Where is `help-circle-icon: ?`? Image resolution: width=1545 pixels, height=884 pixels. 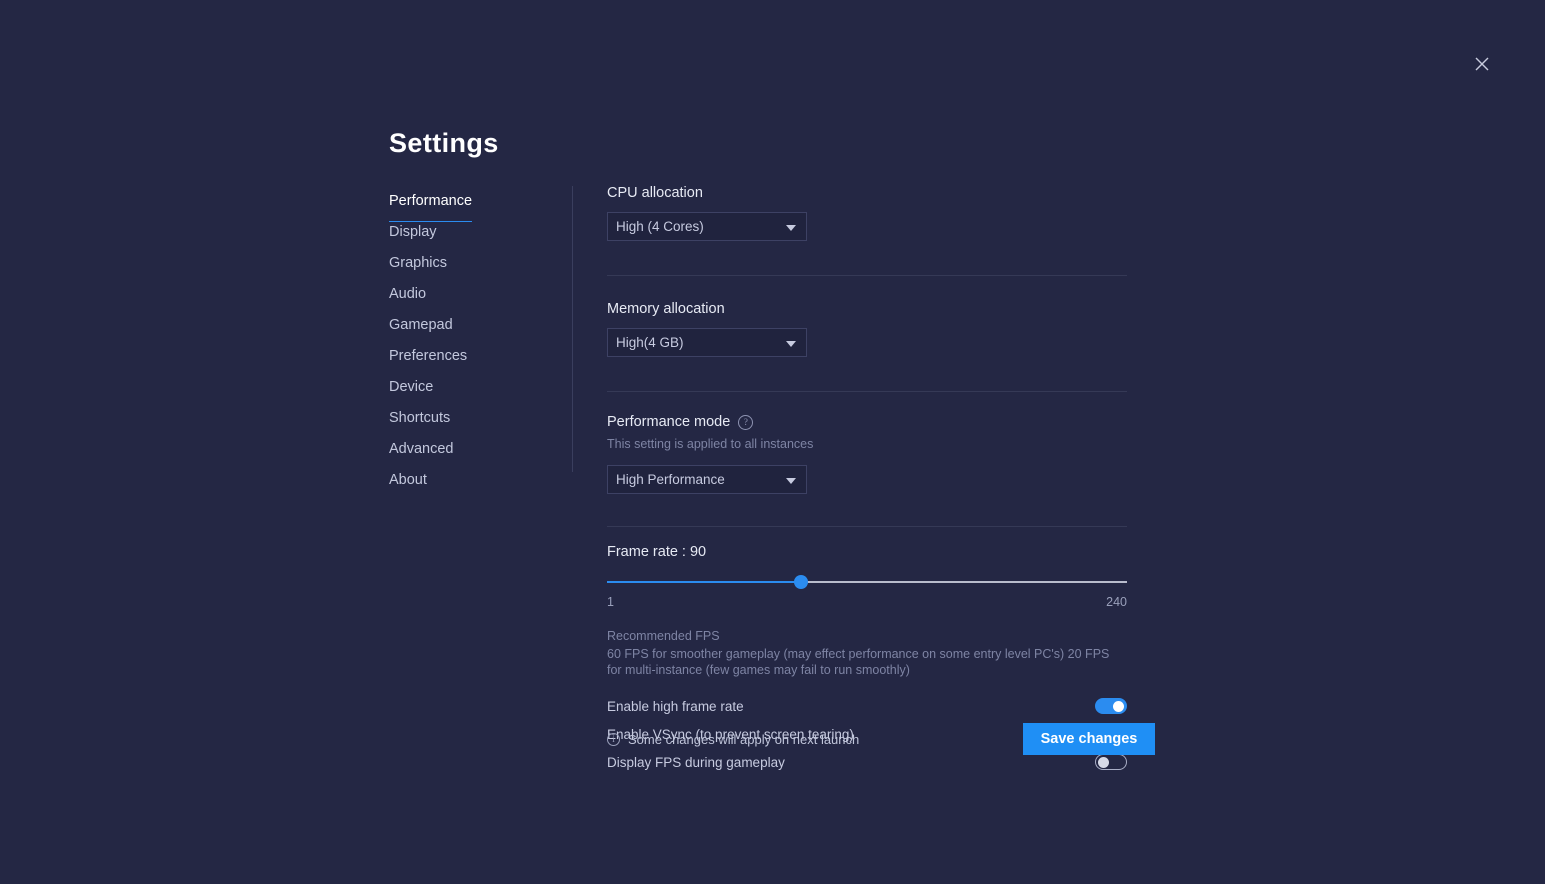 help-circle-icon: ? is located at coordinates (746, 422).